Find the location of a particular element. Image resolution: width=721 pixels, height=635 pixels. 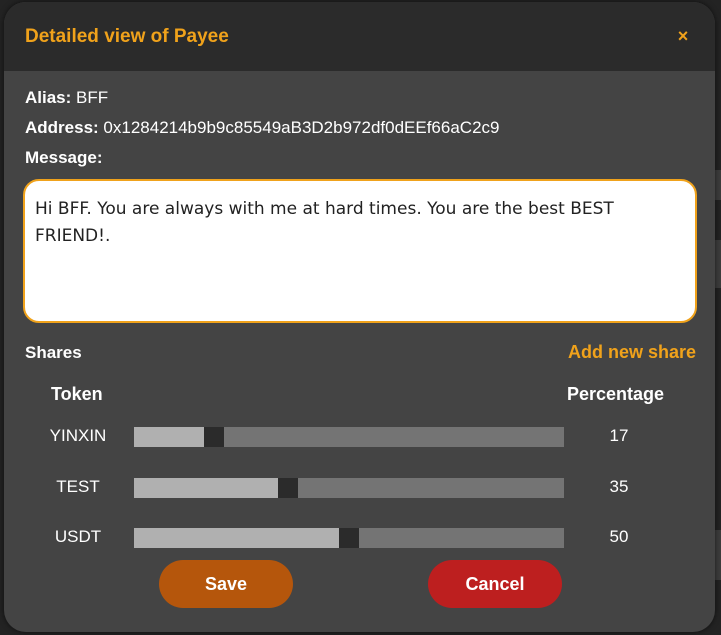

modal-title: Detailed view of Payee is located at coordinates (127, 36).